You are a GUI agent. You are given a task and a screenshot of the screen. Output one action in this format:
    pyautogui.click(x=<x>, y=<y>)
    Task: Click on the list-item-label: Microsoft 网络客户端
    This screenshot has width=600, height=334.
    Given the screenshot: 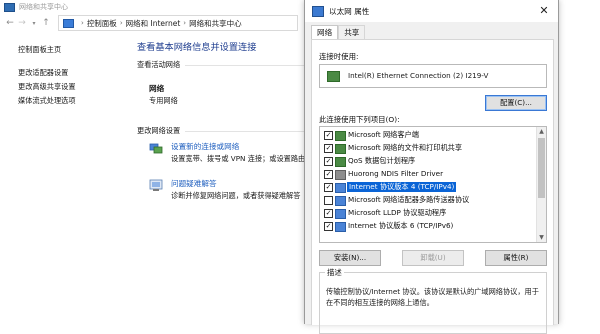 What is the action you would take?
    pyautogui.click(x=383, y=134)
    